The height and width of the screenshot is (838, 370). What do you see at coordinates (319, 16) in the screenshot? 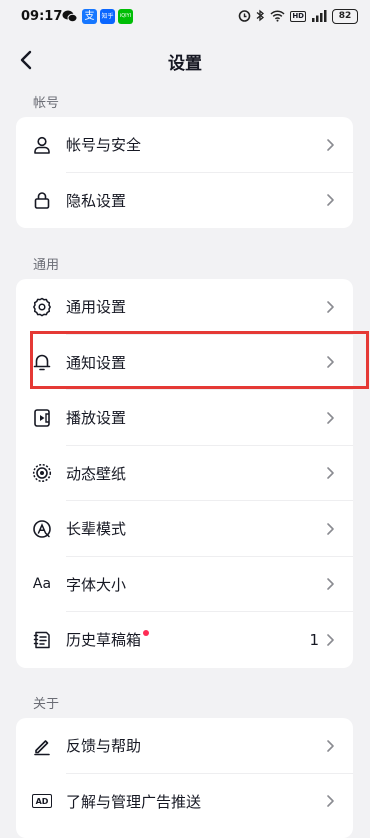
I see `signal-icon` at bounding box center [319, 16].